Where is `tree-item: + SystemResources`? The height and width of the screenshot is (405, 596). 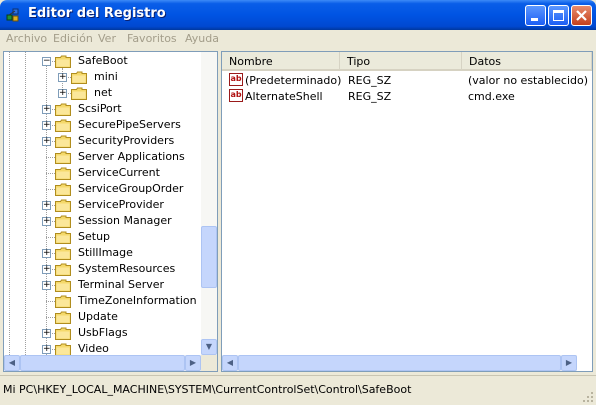 tree-item: + SystemResources is located at coordinates (102, 269).